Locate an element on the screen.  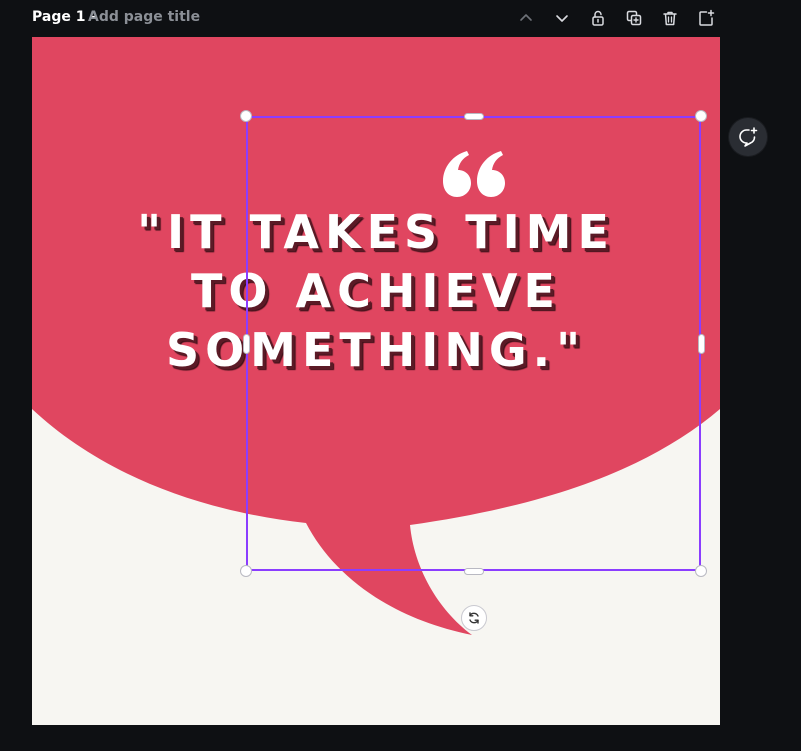
resize-handle-bottom-right is located at coordinates (701, 571).